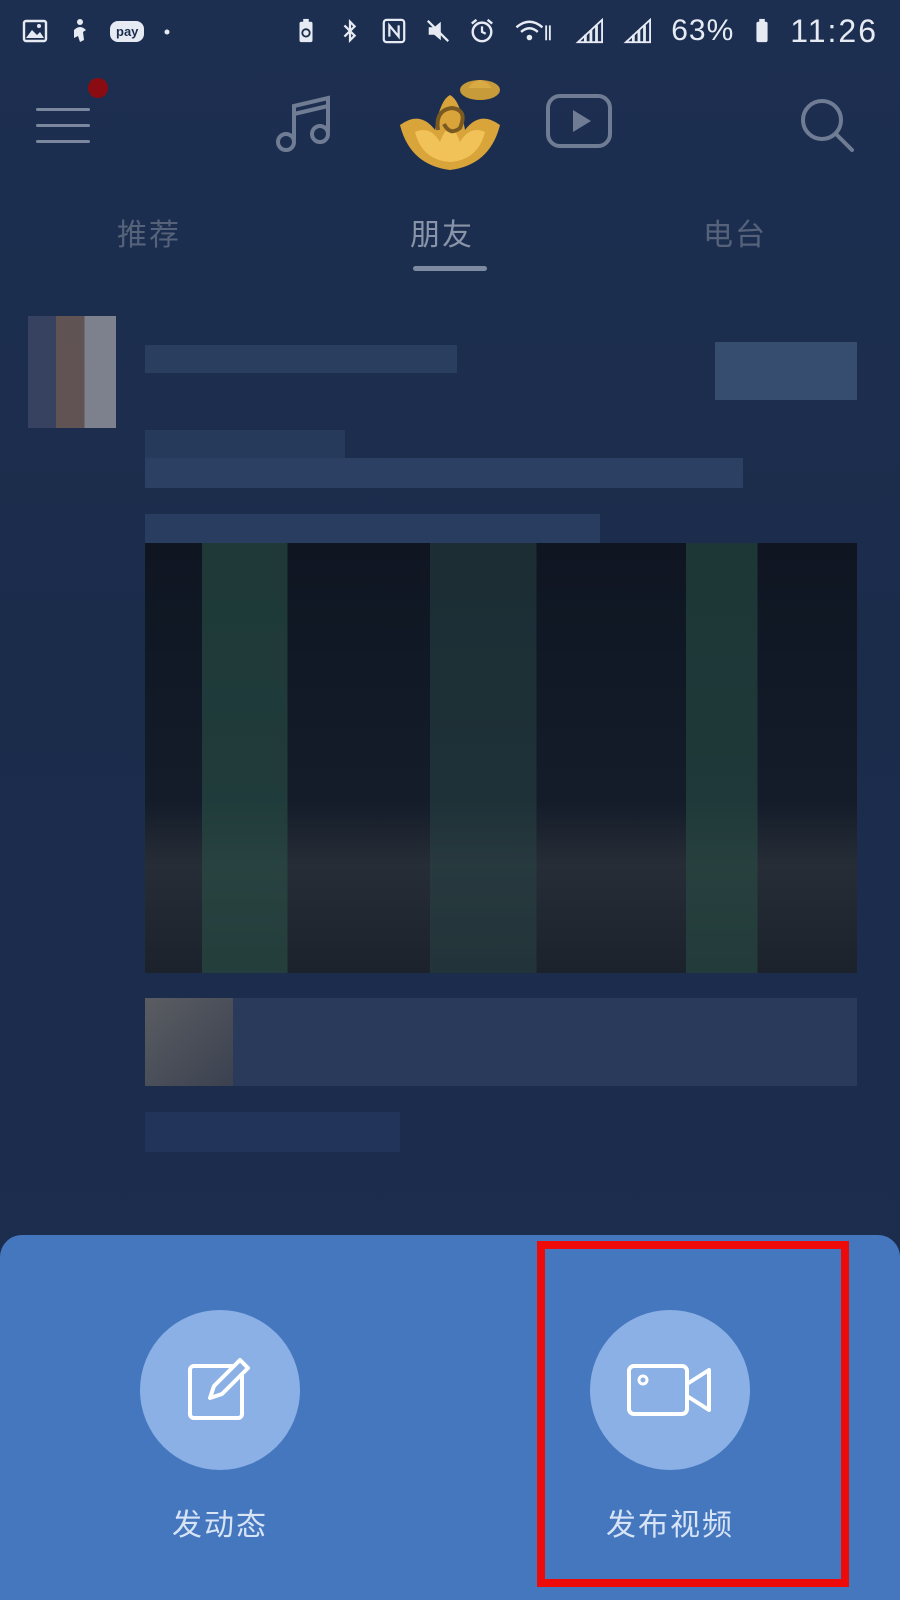 The height and width of the screenshot is (1600, 900). Describe the element at coordinates (350, 31) in the screenshot. I see `bluetooth-icon` at that location.